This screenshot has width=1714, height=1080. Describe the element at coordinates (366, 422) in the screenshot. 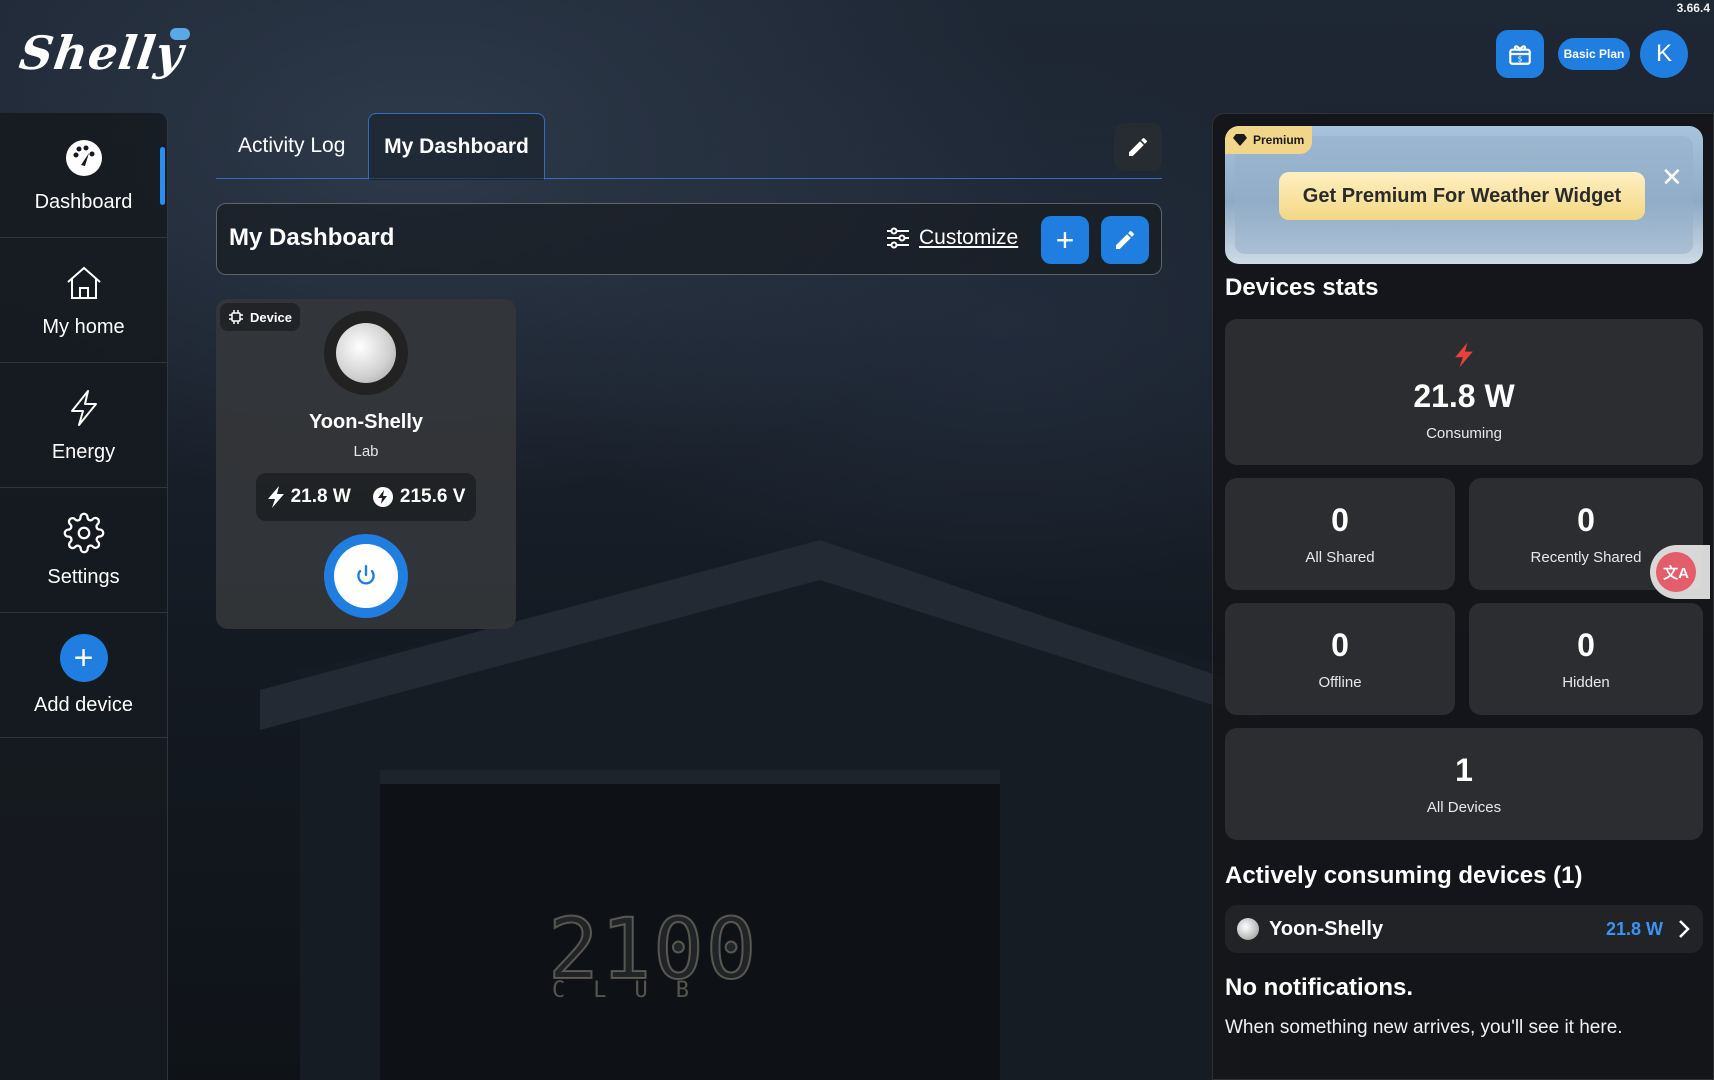

I see `device-name: Yoon-Shelly` at that location.